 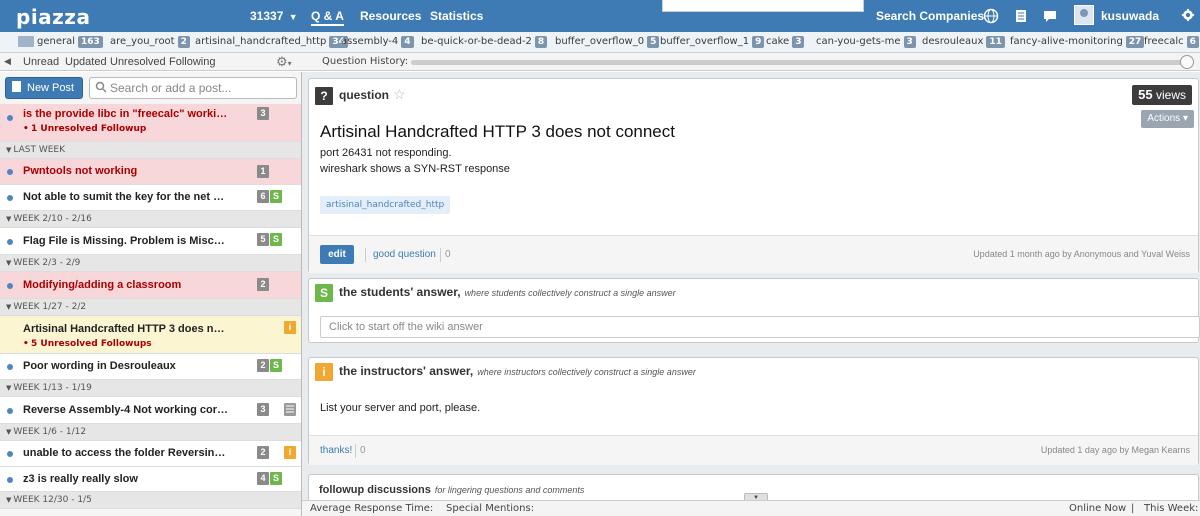 I want to click on folder-count: 2, so click(x=183, y=42).